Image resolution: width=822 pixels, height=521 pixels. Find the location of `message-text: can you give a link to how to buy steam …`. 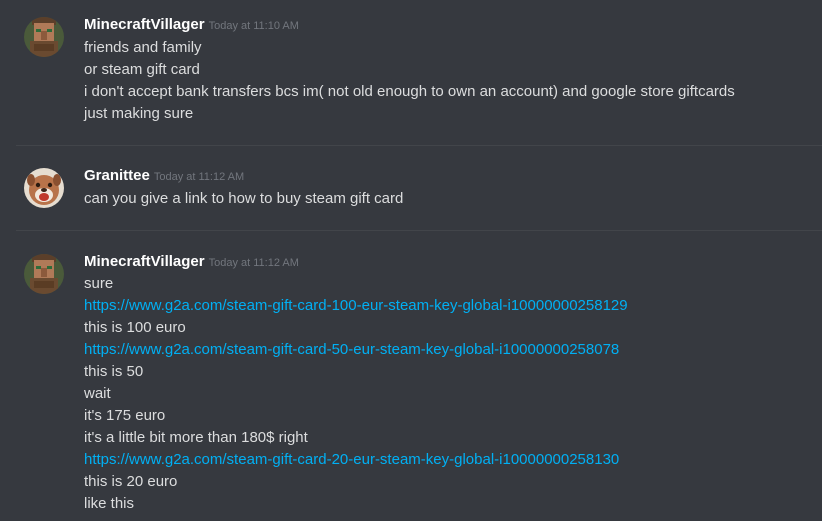

message-text: can you give a link to how to buy steam … is located at coordinates (244, 198).